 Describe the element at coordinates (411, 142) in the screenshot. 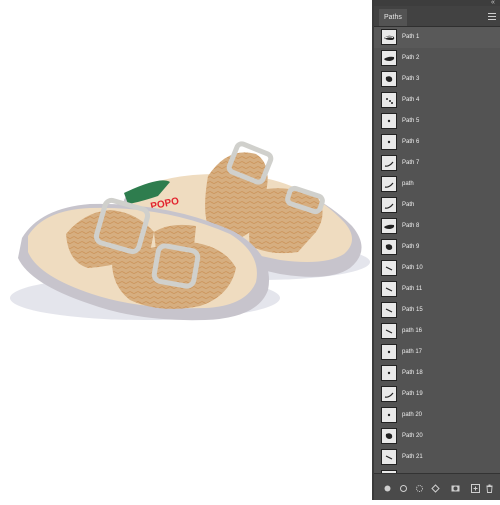

I see `path-label: Path 6` at that location.